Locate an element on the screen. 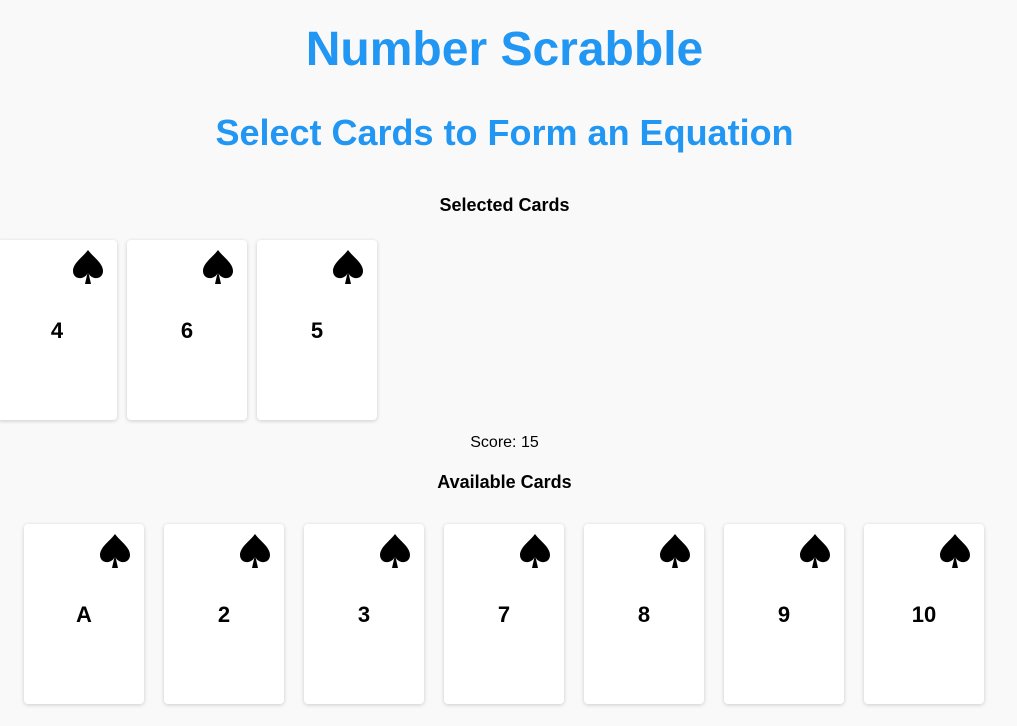  card-value: 5 is located at coordinates (317, 330).